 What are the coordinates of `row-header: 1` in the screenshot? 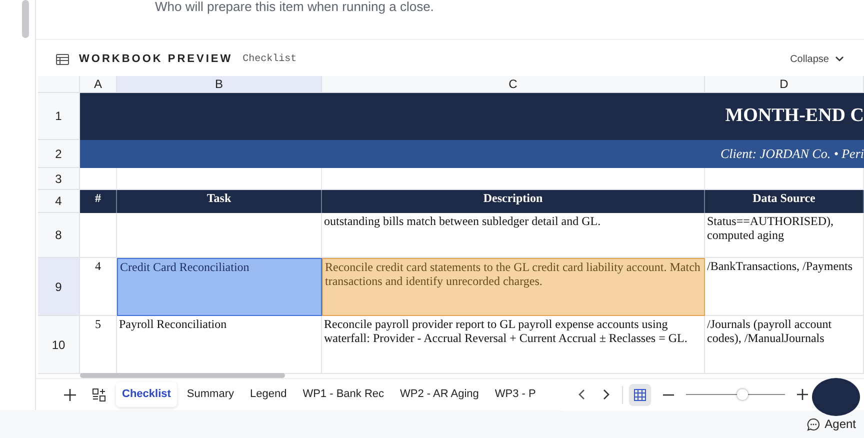 It's located at (59, 116).